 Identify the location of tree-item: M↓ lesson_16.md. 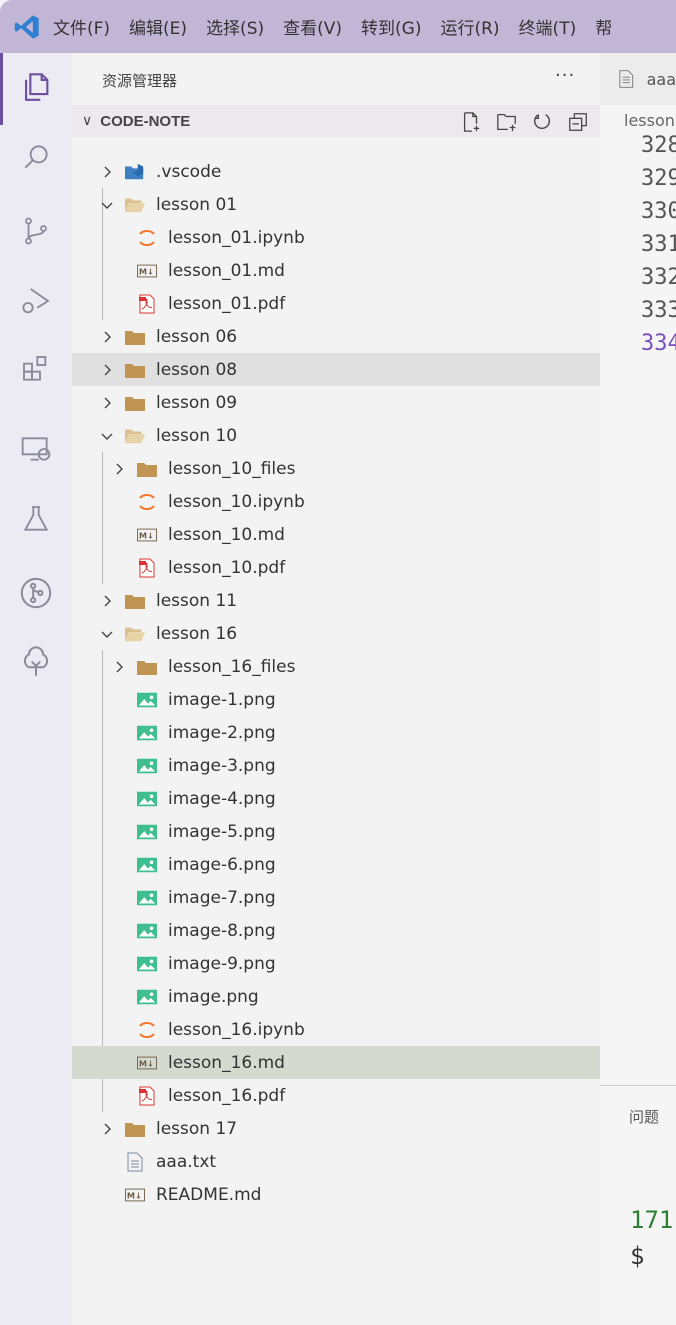
(336, 1062).